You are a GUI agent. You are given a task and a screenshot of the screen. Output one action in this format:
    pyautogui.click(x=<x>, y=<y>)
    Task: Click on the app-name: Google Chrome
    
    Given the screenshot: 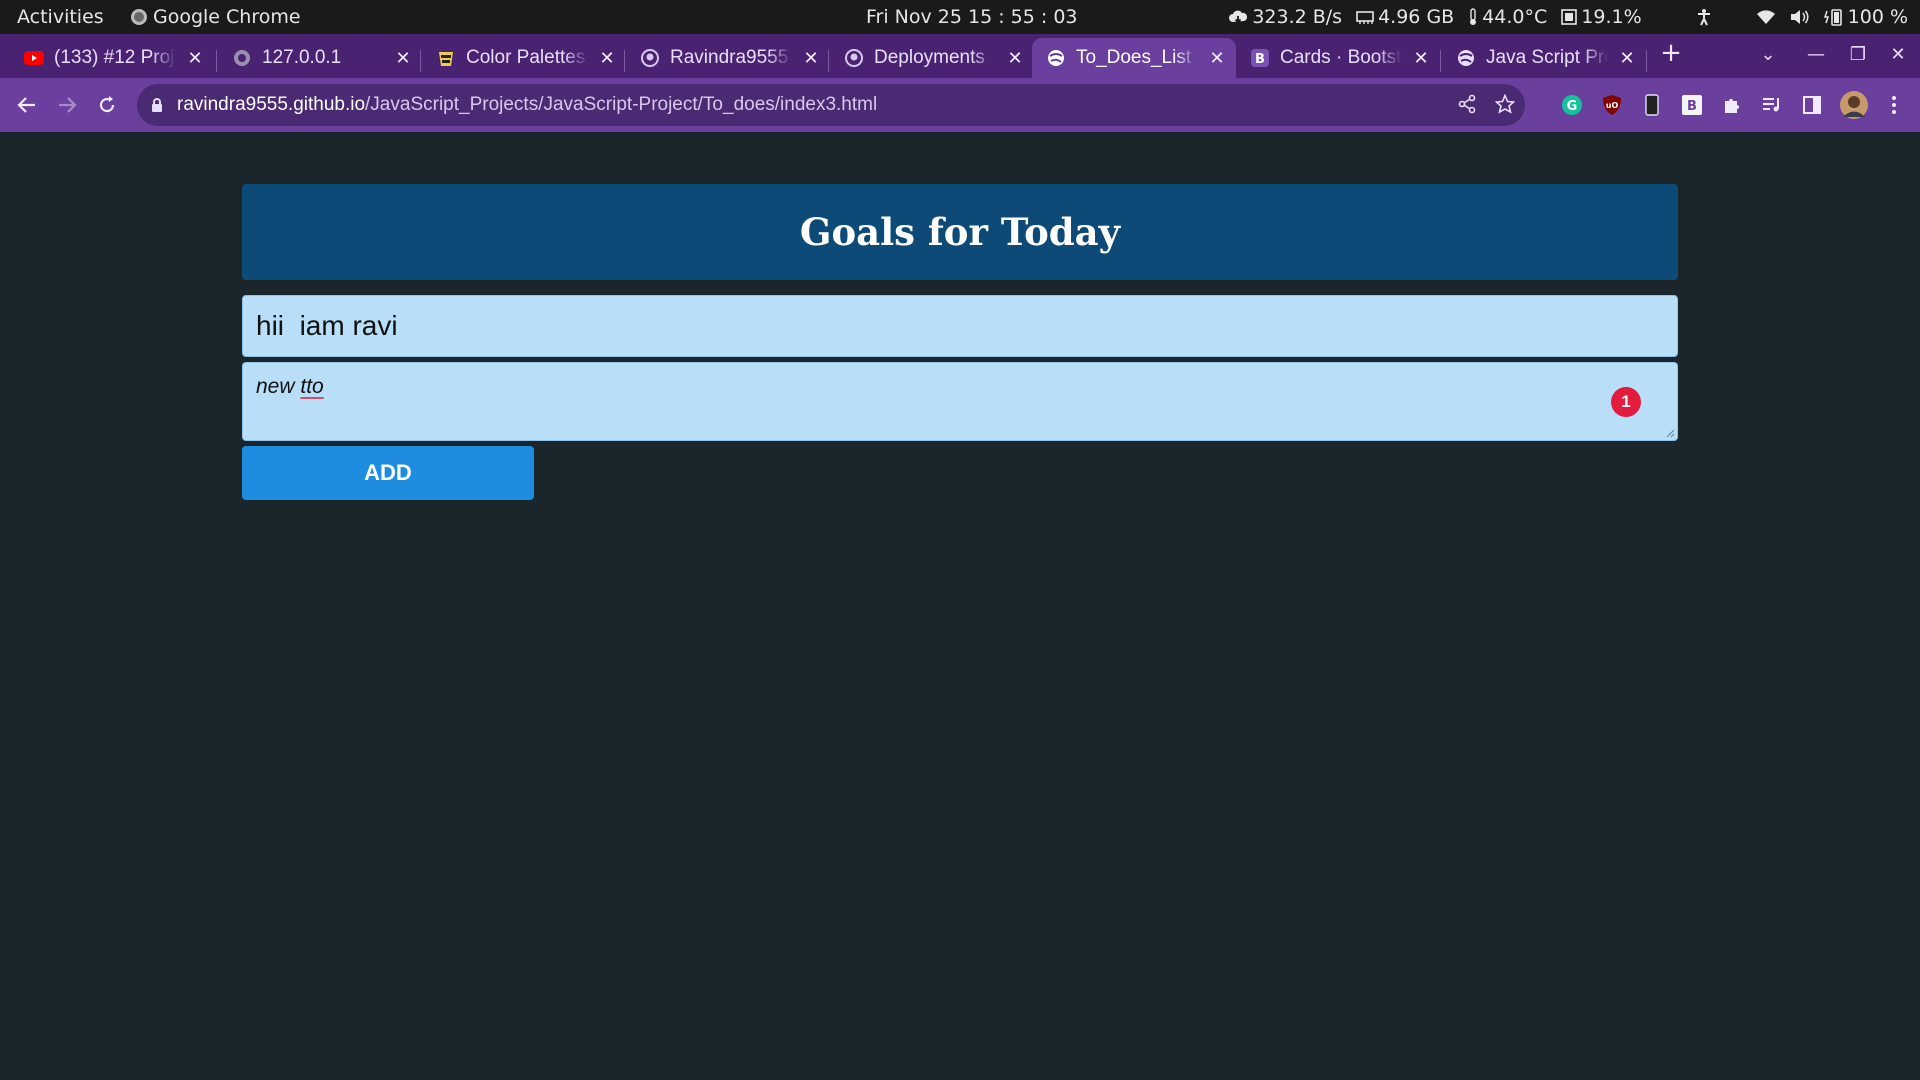 What is the action you would take?
    pyautogui.click(x=227, y=17)
    